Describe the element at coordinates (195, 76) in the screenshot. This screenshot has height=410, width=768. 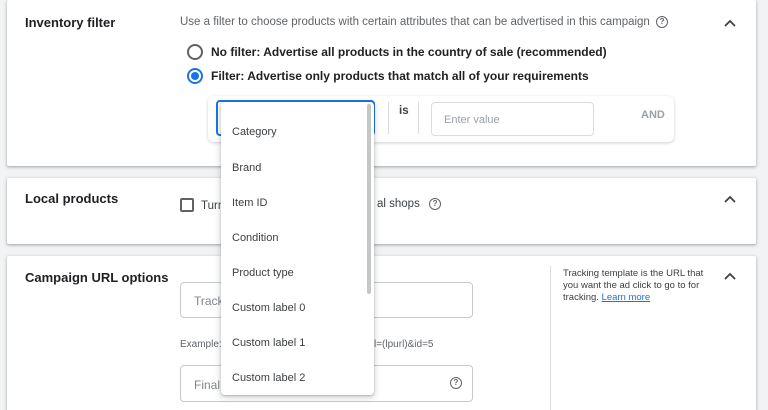
I see `radio-selected-icon` at that location.